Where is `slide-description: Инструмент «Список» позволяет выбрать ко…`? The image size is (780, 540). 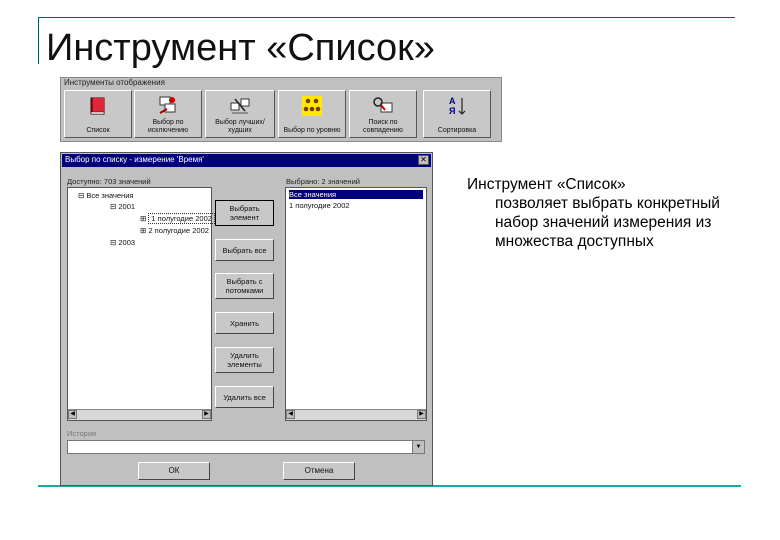 slide-description: Инструмент «Список» позволяет выбрать ко… is located at coordinates (609, 213).